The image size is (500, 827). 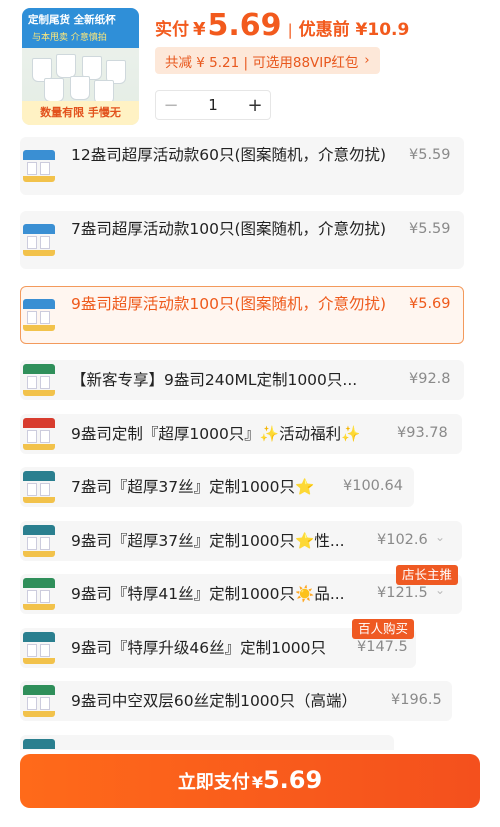 What do you see at coordinates (402, 540) in the screenshot?
I see `sku-price: ¥102.6` at bounding box center [402, 540].